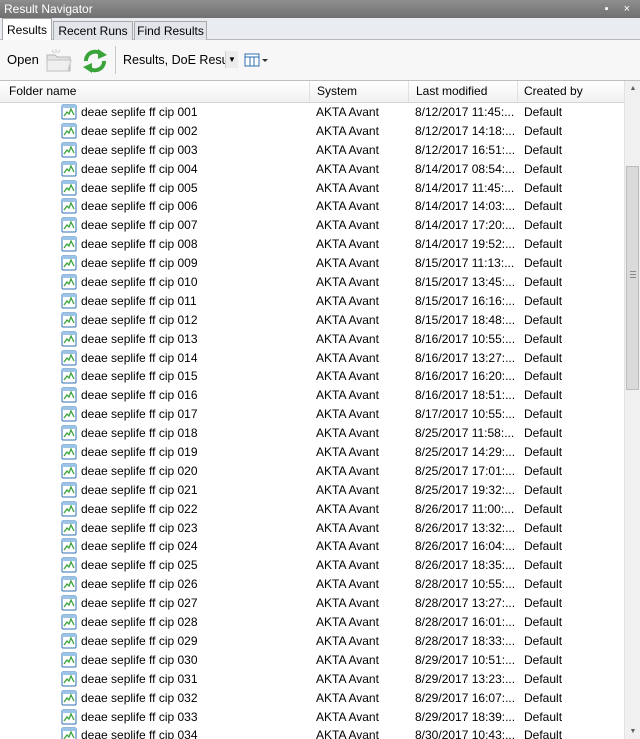 Image resolution: width=640 pixels, height=739 pixels. I want to click on folder-icon, so click(59, 61).